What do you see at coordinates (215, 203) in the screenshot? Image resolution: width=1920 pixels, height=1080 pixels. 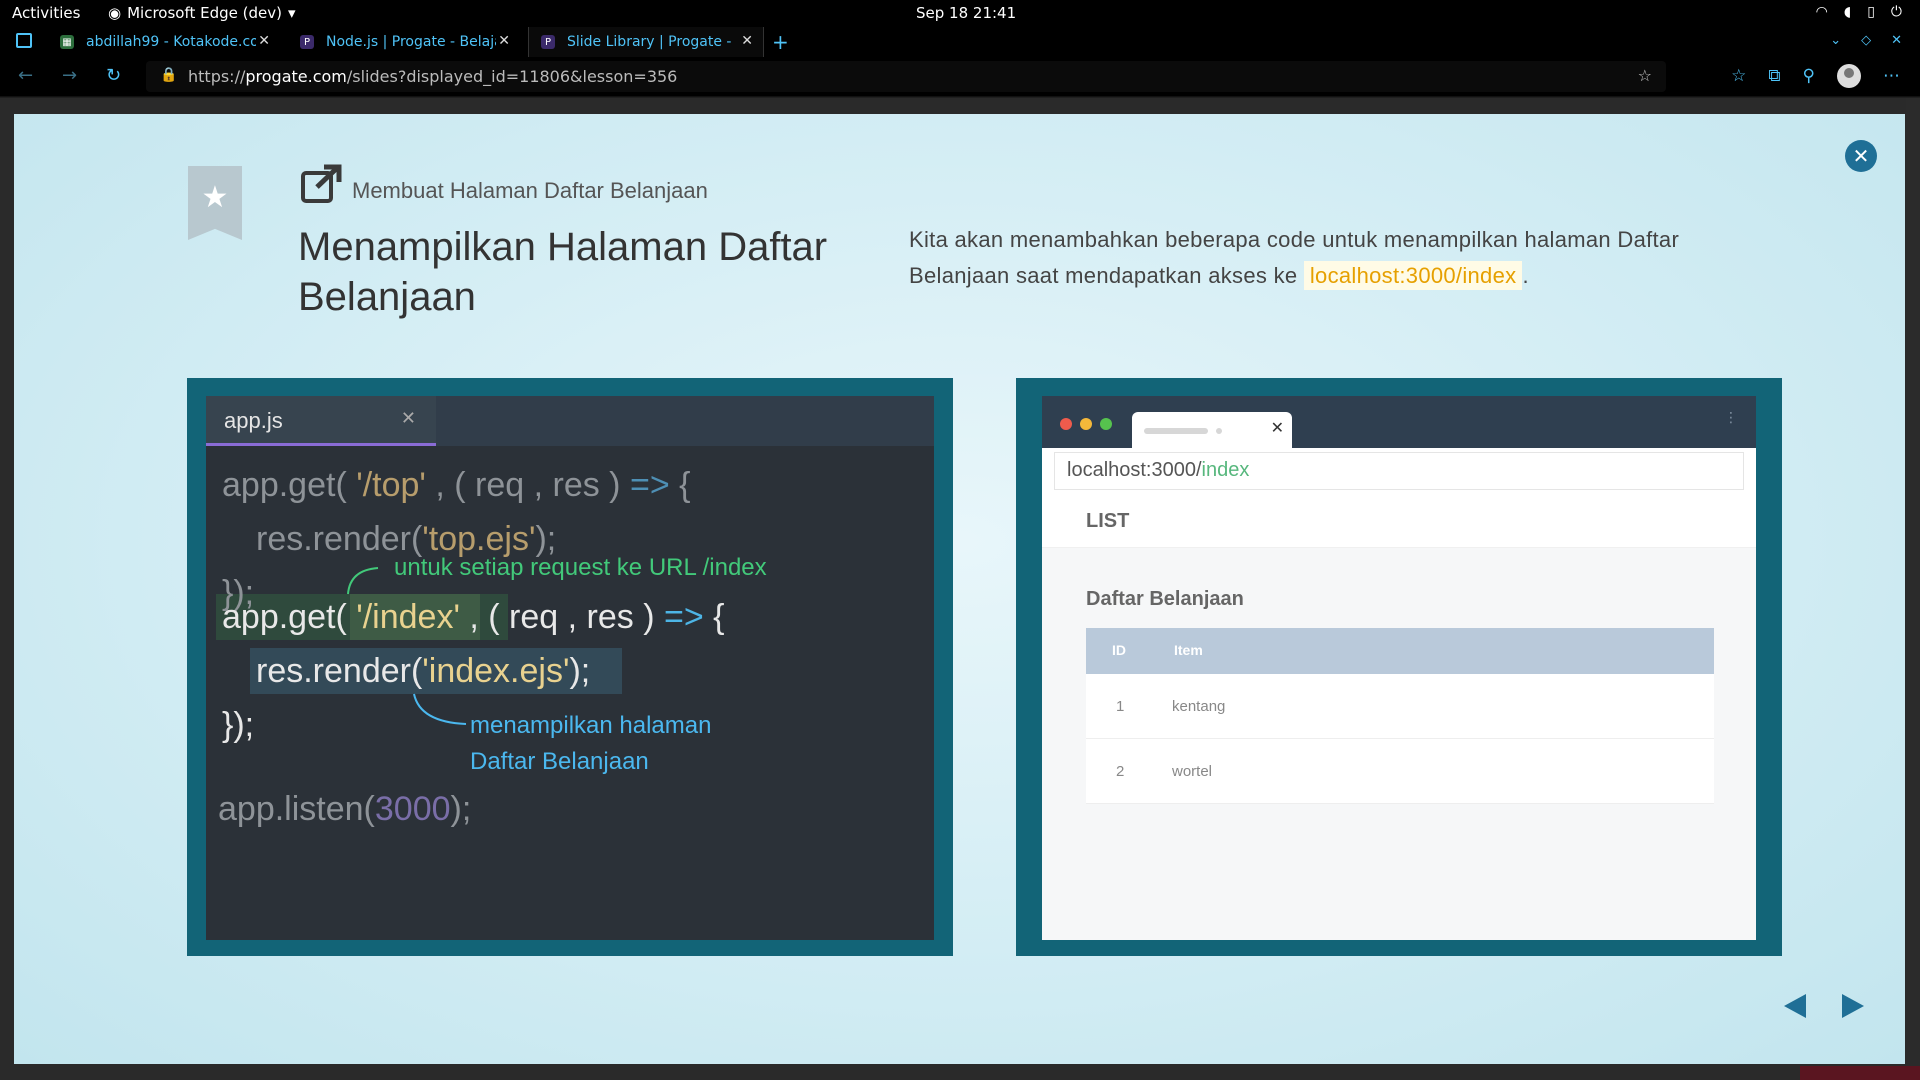 I see `bookmark-icon: ★` at bounding box center [215, 203].